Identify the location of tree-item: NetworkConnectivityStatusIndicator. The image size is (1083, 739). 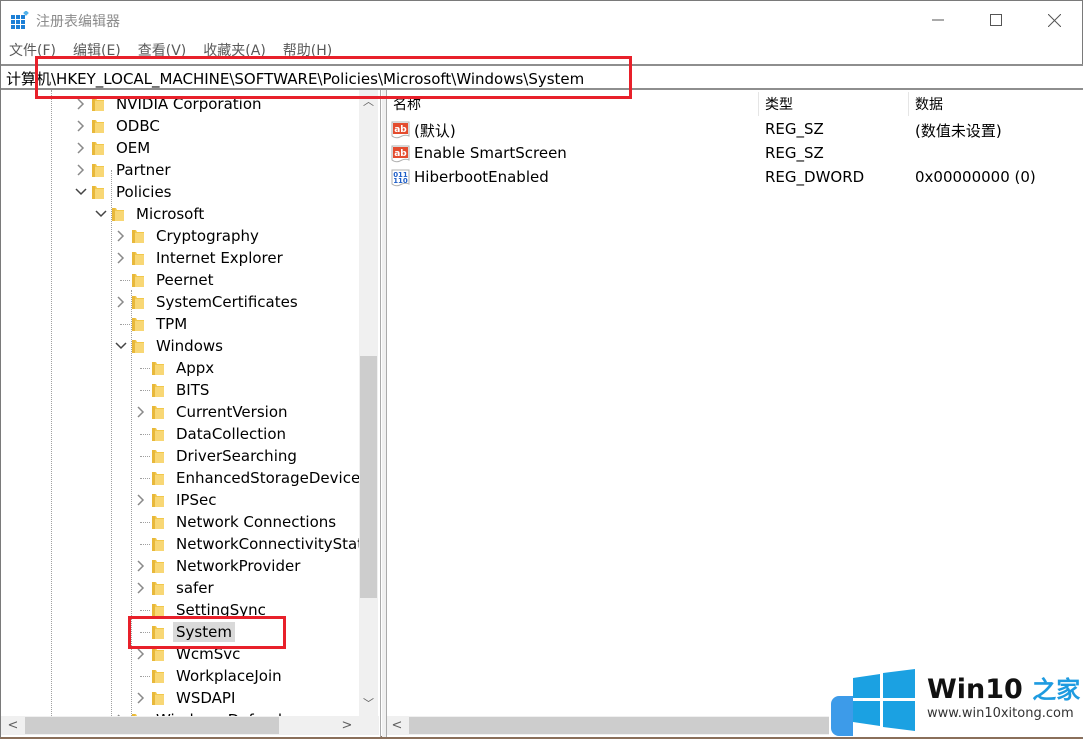
(245, 544).